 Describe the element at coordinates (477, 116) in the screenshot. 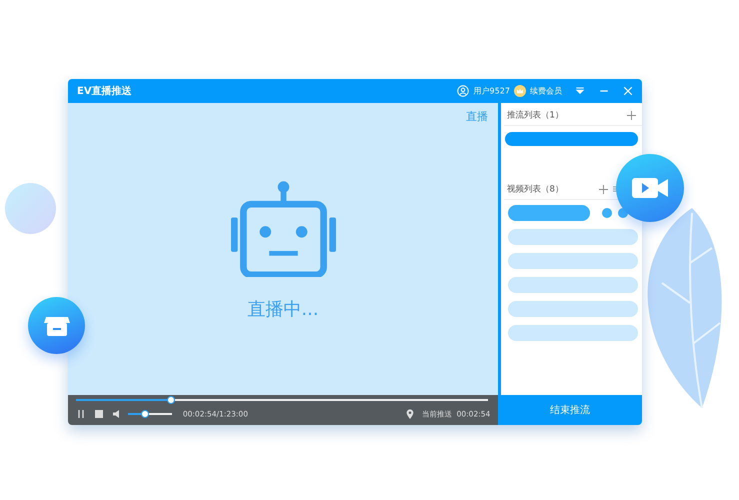

I see `live-tab: 直播` at that location.